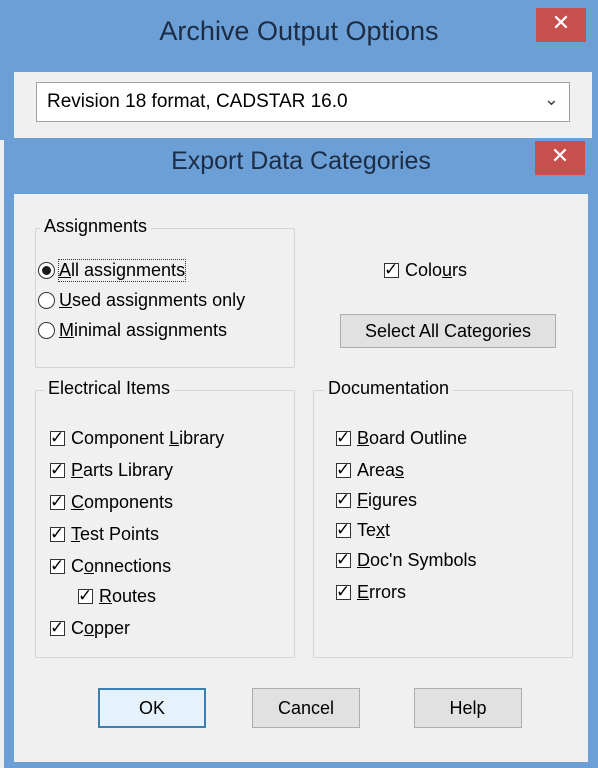 This screenshot has height=768, width=598. I want to click on checkbox-parts-library: ✓ Parts Library, so click(111, 470).